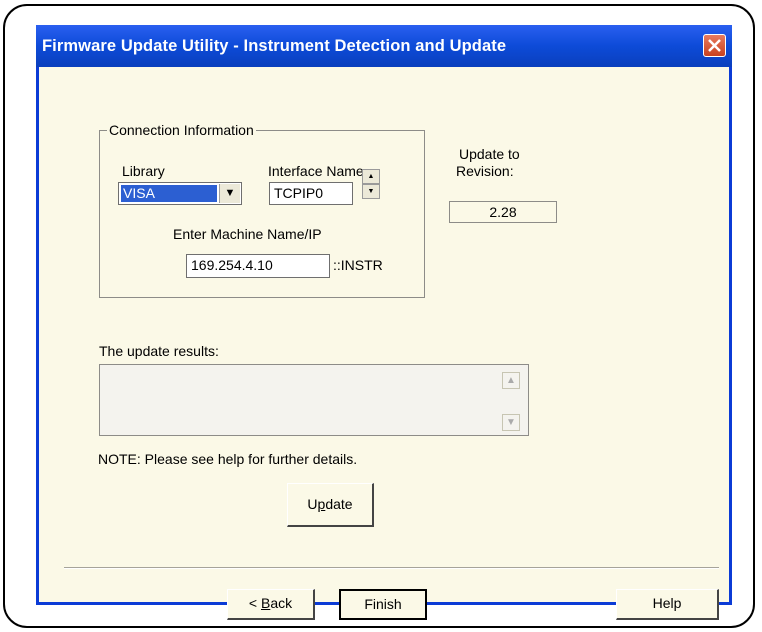 This screenshot has width=762, height=632. What do you see at coordinates (314, 400) in the screenshot?
I see `update-results-textarea: ▲ ▼` at bounding box center [314, 400].